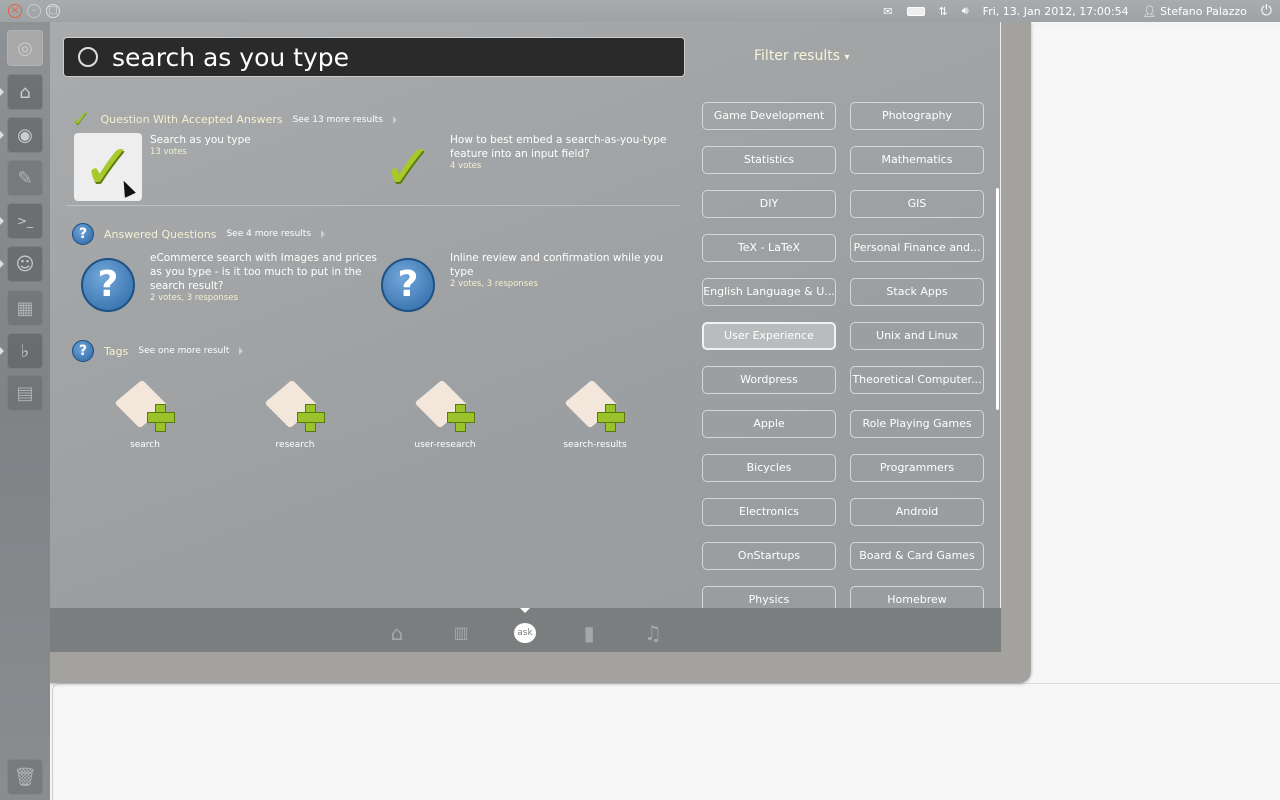 The width and height of the screenshot is (1280, 800). What do you see at coordinates (1056, 11) in the screenshot?
I see `clock: Fri, 13. Jan 2012, 17:00:54` at bounding box center [1056, 11].